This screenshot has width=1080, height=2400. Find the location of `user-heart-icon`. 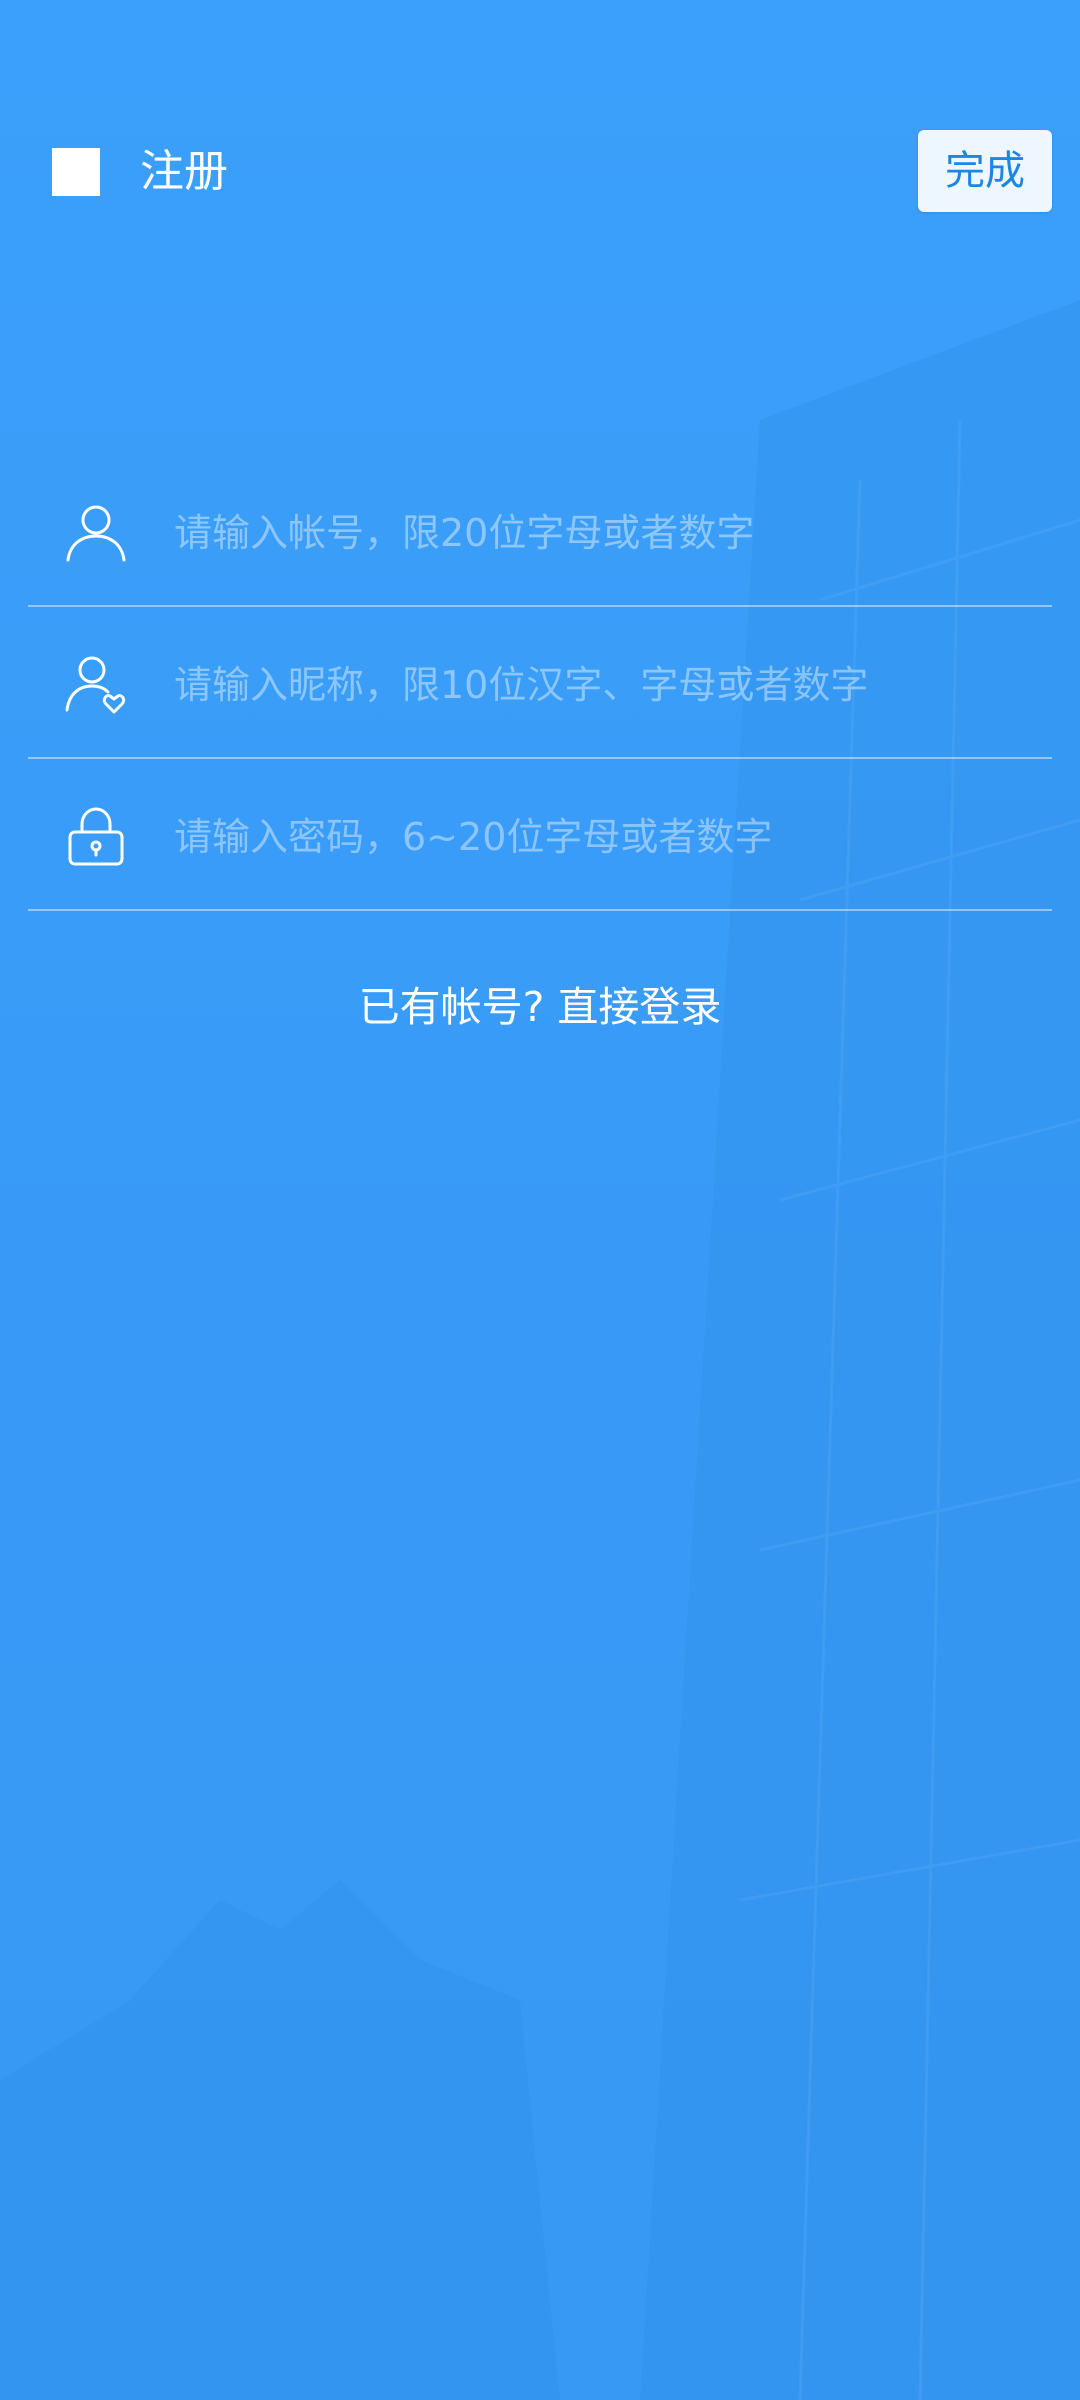

user-heart-icon is located at coordinates (95, 685).